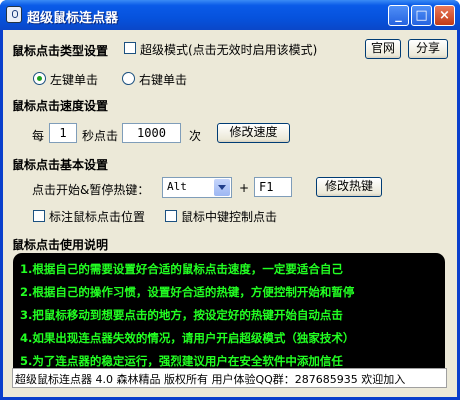 The height and width of the screenshot is (400, 460). What do you see at coordinates (398, 15) in the screenshot?
I see `minimize-button: _` at bounding box center [398, 15].